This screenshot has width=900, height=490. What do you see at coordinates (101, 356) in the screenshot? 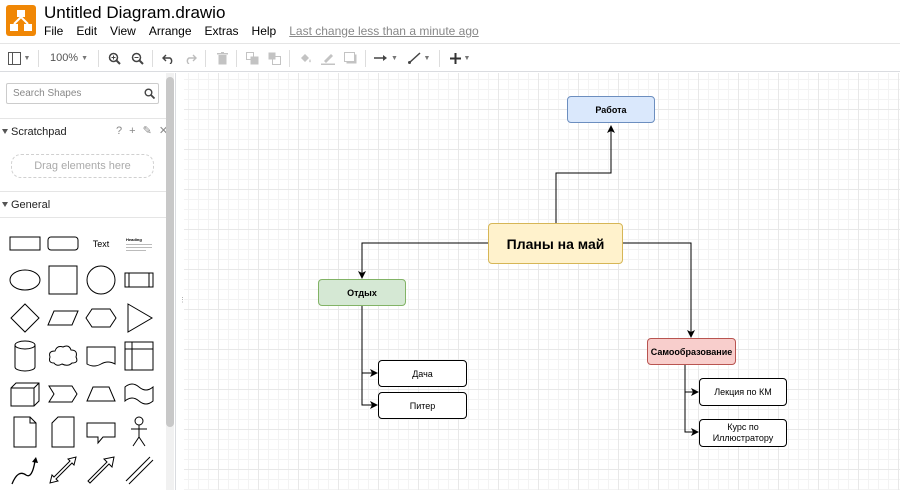
I see `document-shape` at bounding box center [101, 356].